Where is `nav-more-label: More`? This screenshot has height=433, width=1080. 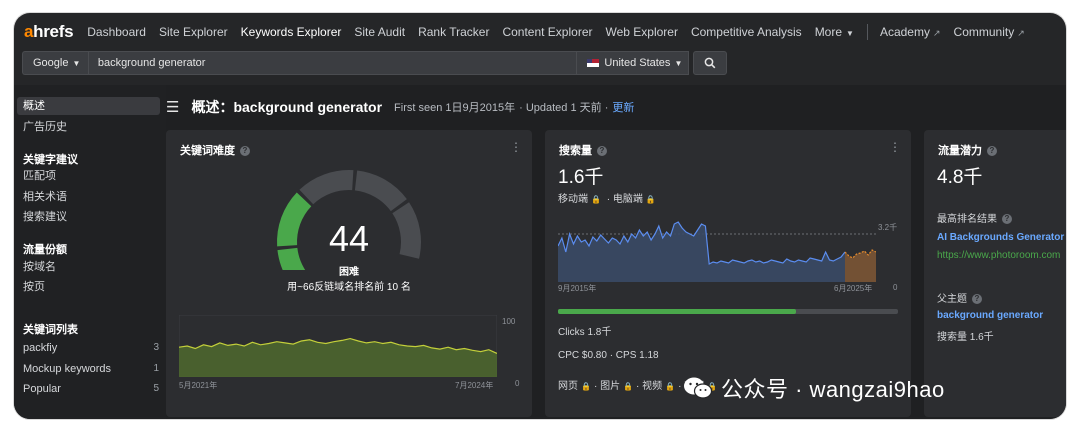
nav-more-label: More is located at coordinates (828, 32).